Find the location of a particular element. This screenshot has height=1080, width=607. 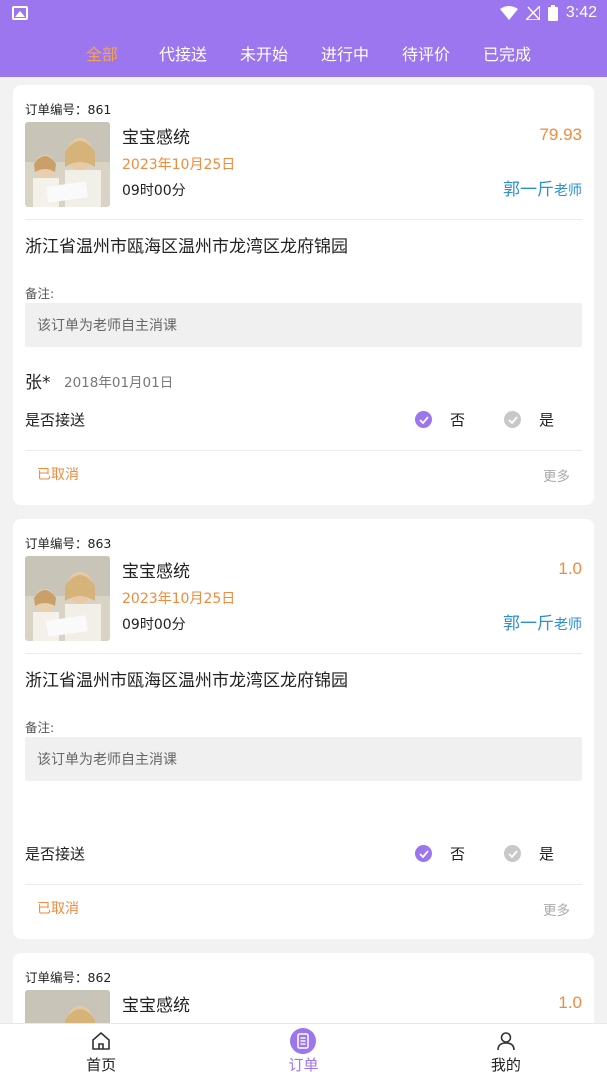

status-icons: 3:42 is located at coordinates (548, 13).